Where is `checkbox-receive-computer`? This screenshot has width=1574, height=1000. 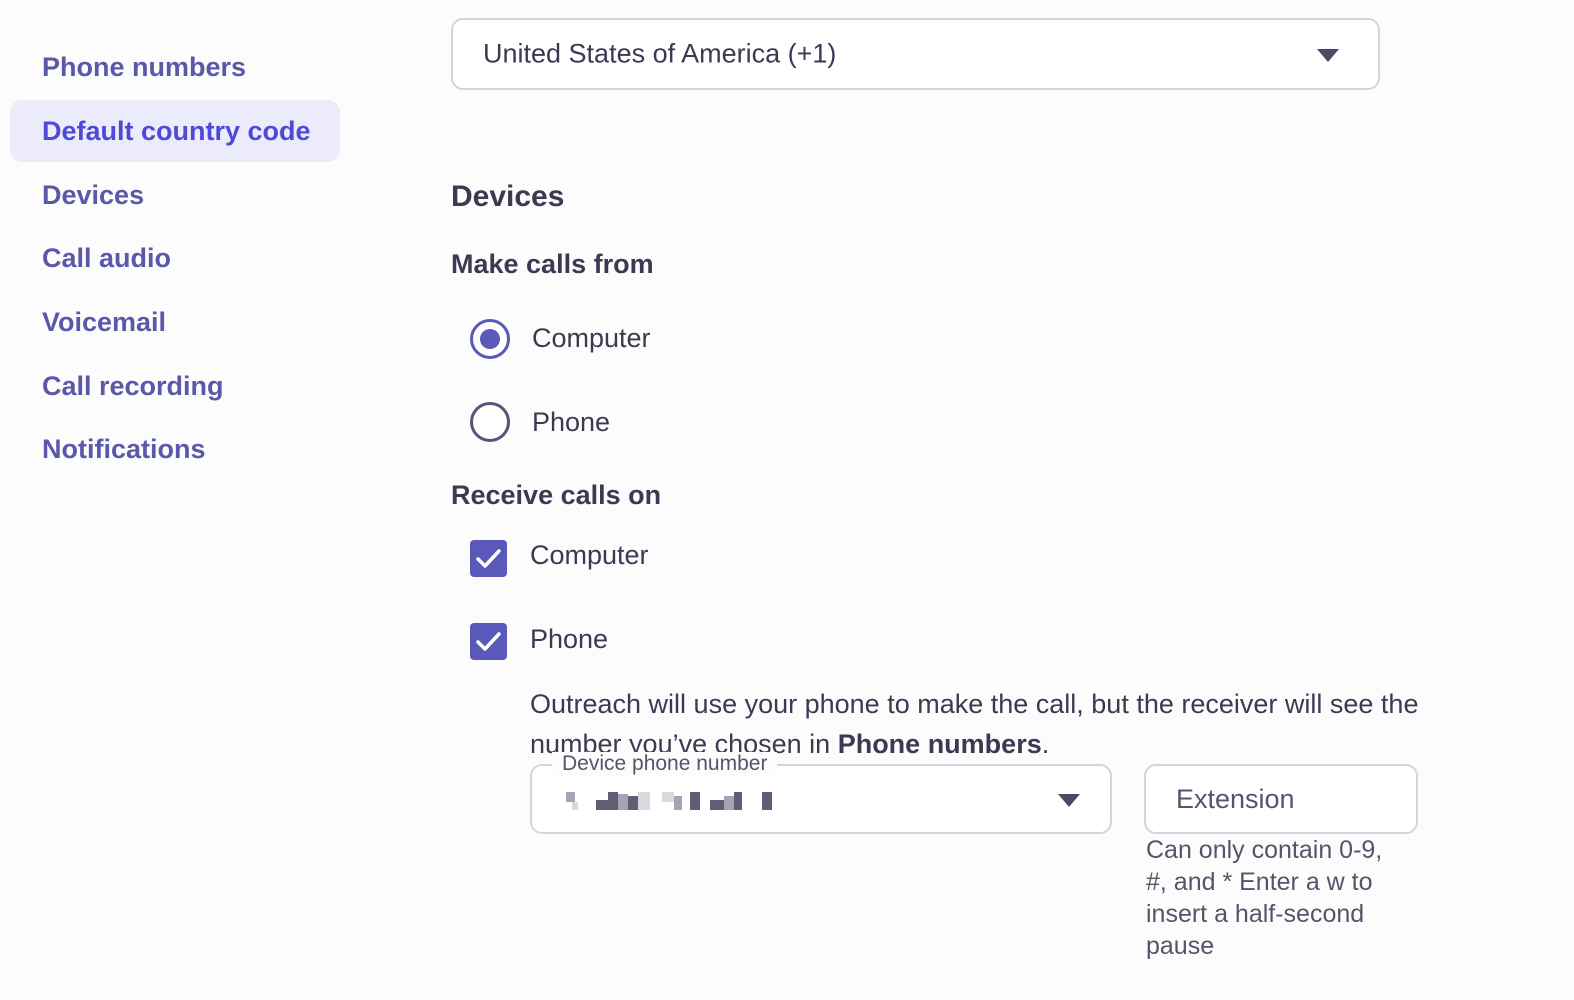 checkbox-receive-computer is located at coordinates (488, 558).